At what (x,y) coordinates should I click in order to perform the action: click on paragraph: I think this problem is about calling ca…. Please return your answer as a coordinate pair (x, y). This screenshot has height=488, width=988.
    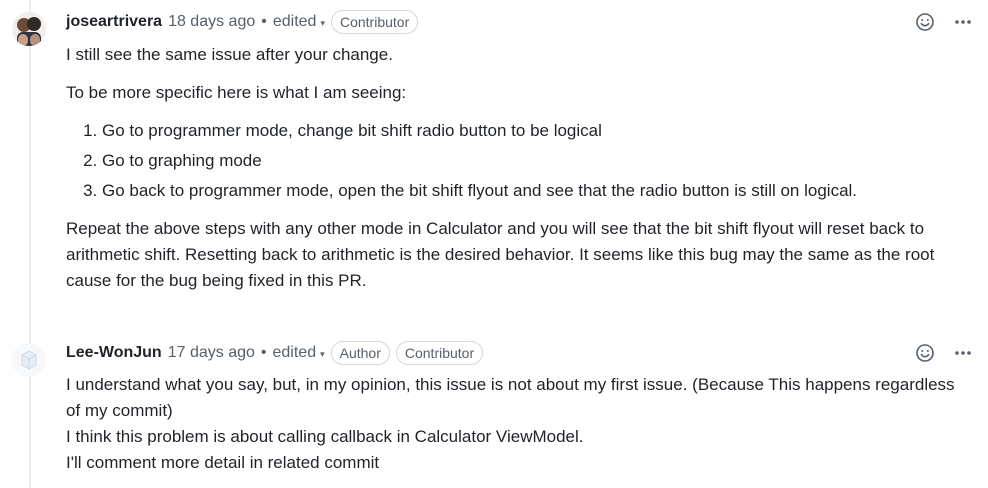
    Looking at the image, I should click on (325, 436).